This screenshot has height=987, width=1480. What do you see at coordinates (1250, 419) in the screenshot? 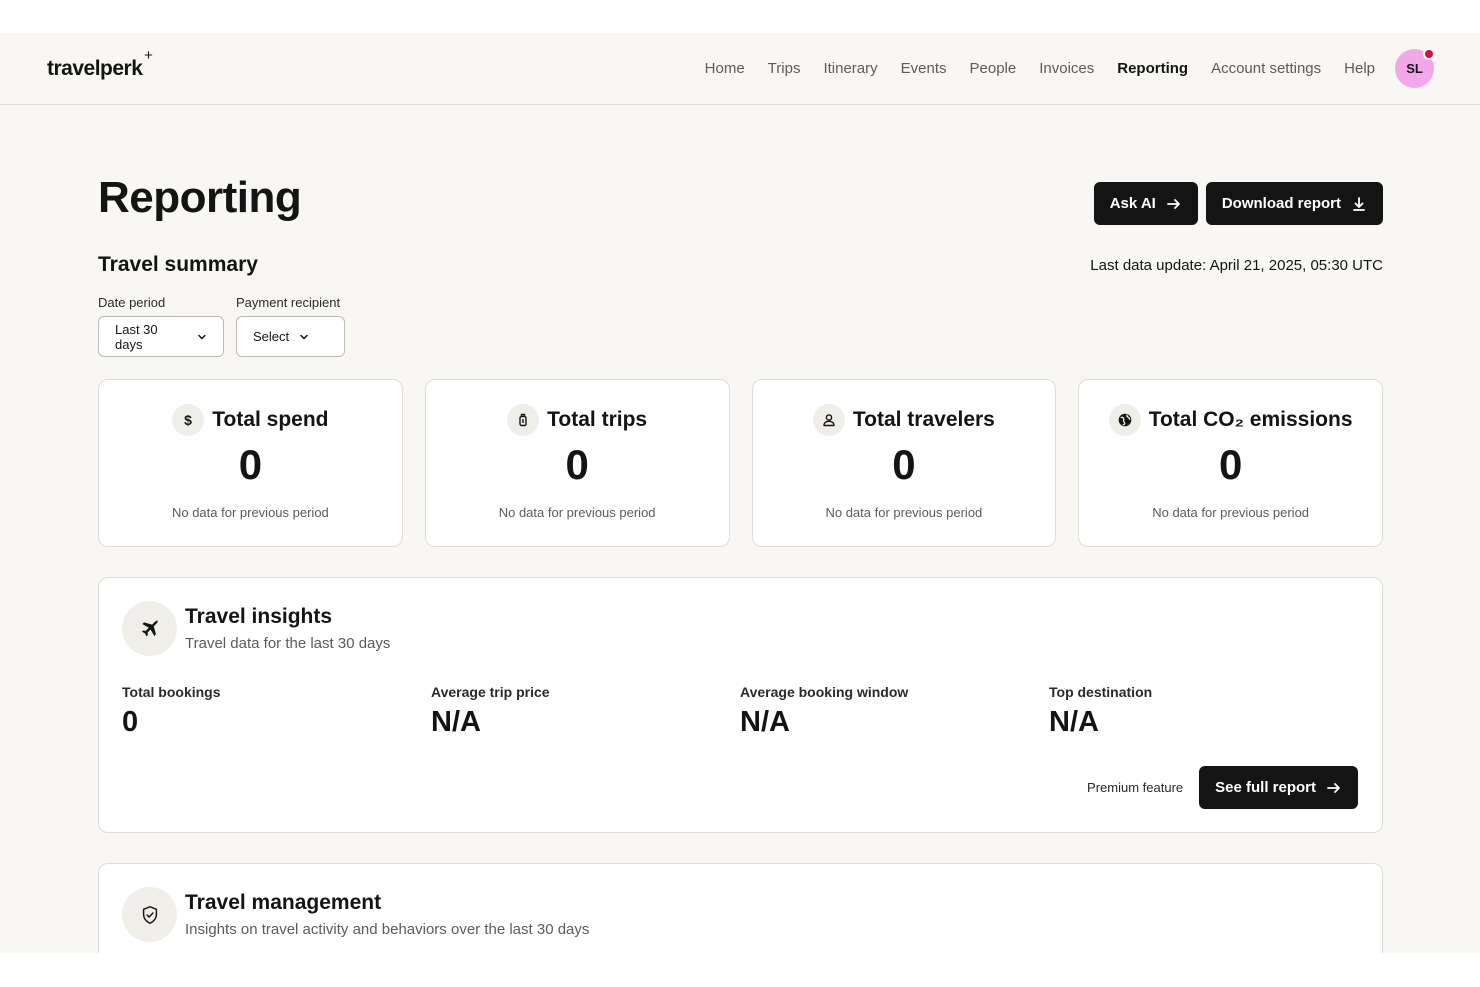
I see `stat-title: Total CO₂ emissions` at bounding box center [1250, 419].